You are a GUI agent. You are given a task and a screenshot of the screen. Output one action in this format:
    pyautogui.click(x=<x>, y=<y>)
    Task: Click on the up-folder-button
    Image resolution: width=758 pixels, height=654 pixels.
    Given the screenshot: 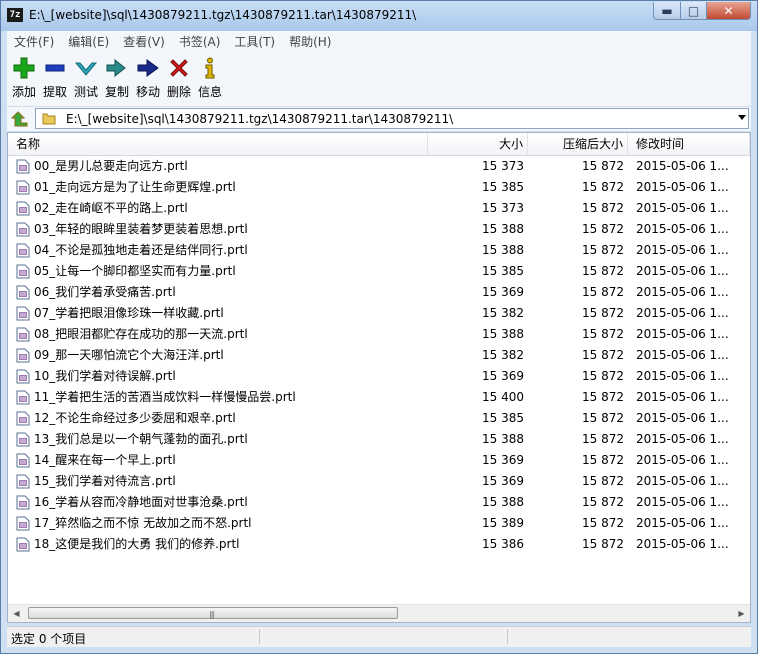 What is the action you would take?
    pyautogui.click(x=19, y=119)
    